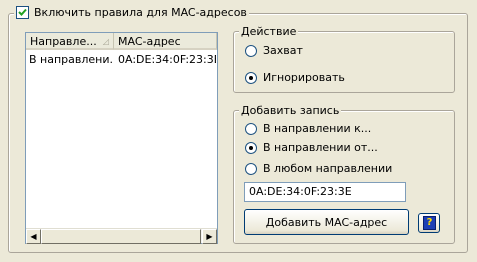 The height and width of the screenshot is (262, 477). What do you see at coordinates (165, 41) in the screenshot?
I see `column-header-mac: MAC-адрес` at bounding box center [165, 41].